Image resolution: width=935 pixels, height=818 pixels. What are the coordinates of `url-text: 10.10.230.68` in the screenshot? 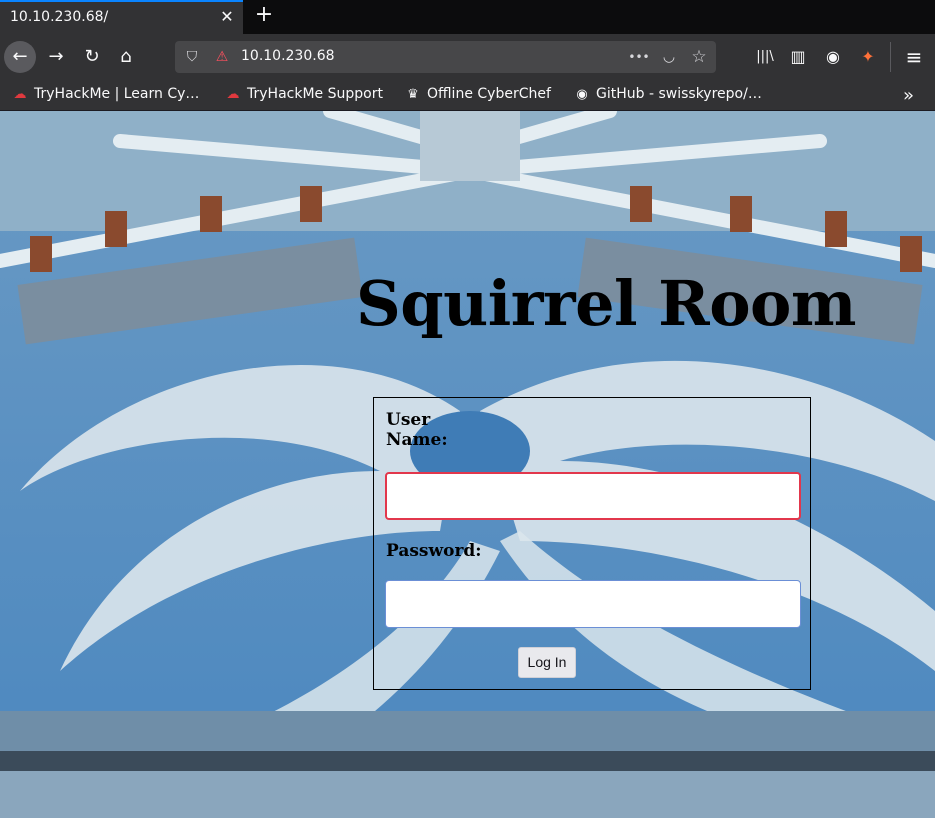 It's located at (288, 56).